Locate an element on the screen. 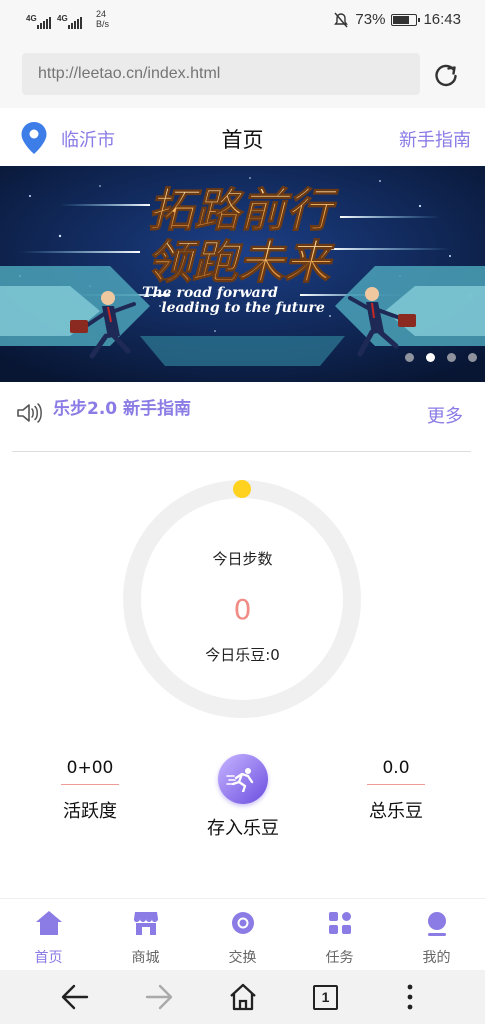 This screenshot has height=1024, width=485. exchange-icon is located at coordinates (242, 923).